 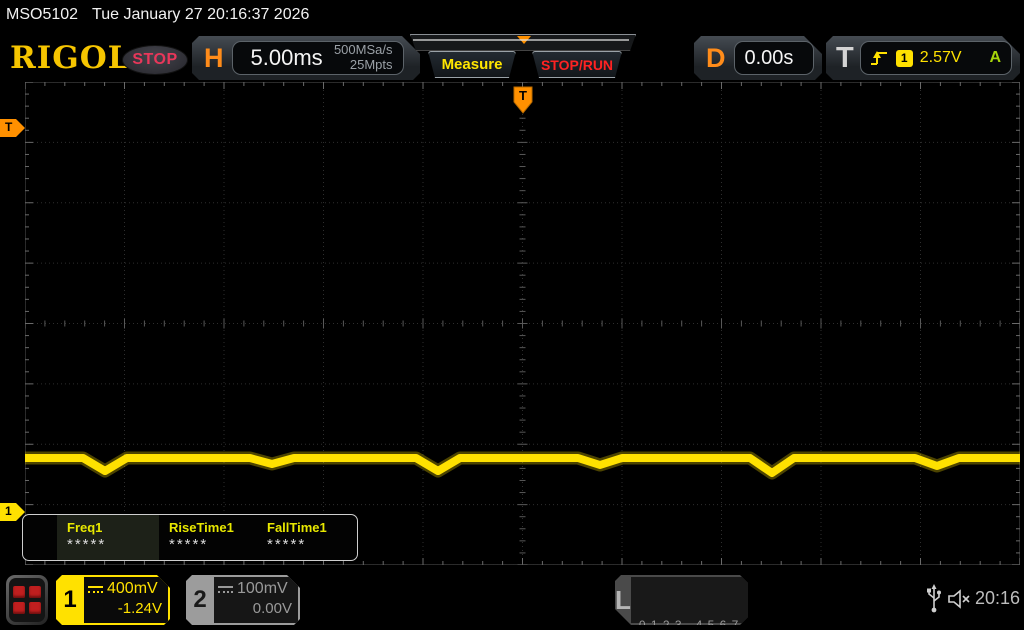 I want to click on measurement-item-risetime1: RiseTime1 *****, so click(x=208, y=537).